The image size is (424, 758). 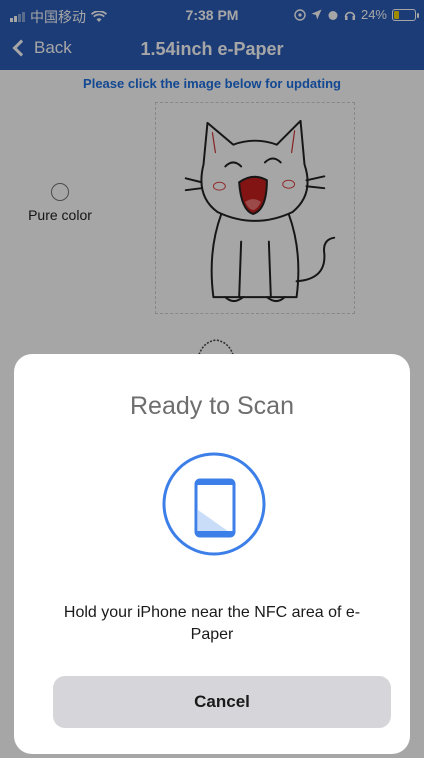 I want to click on phone-nfc-icon, so click(x=214, y=504).